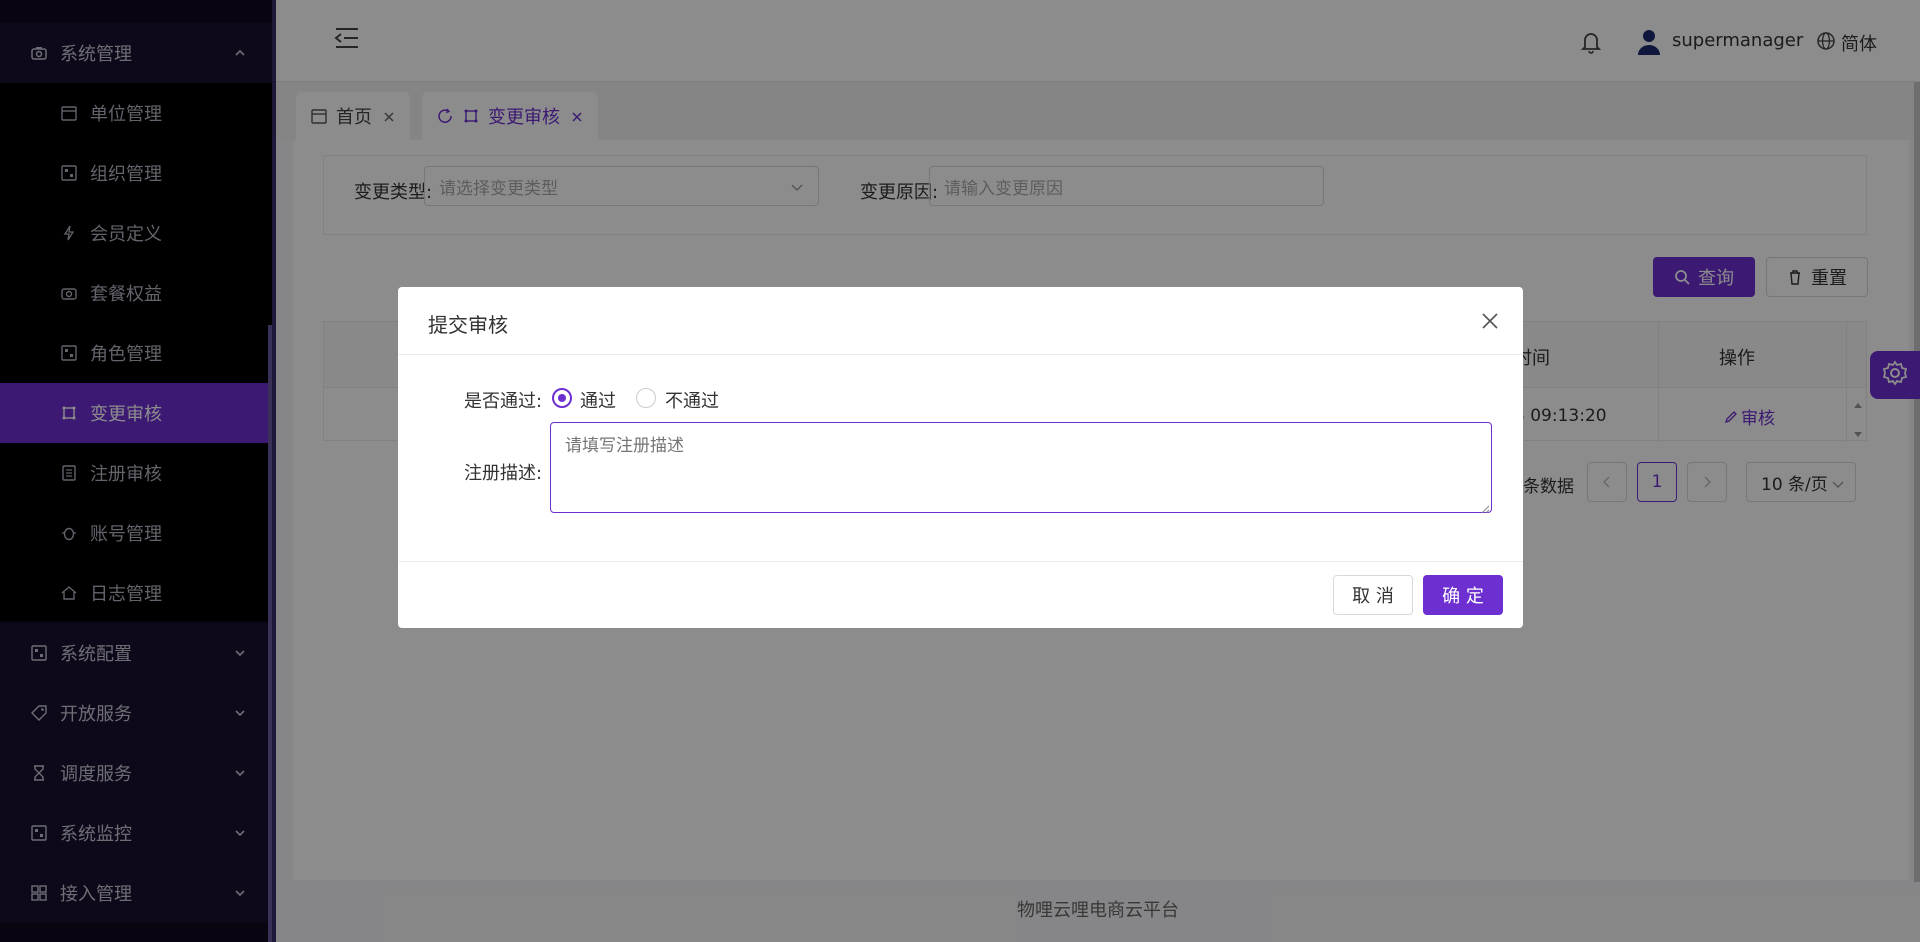  Describe the element at coordinates (562, 398) in the screenshot. I see `radio-pass` at that location.